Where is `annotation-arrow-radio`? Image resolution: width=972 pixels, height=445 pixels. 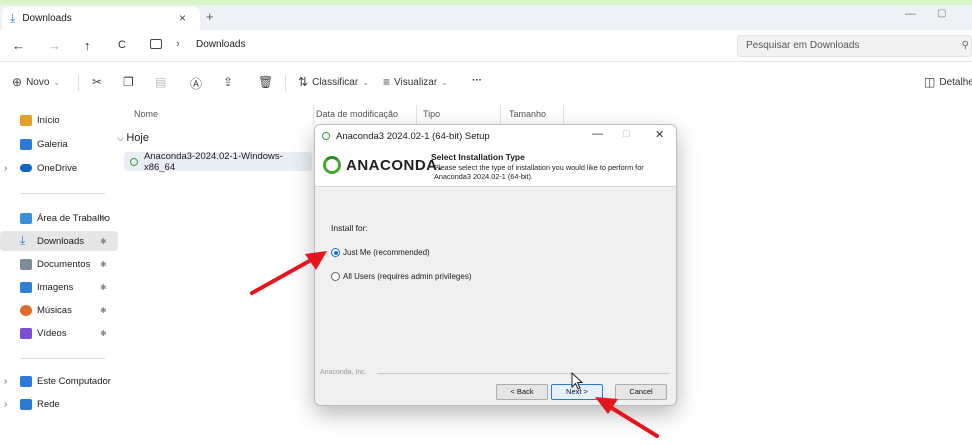 annotation-arrow-radio is located at coordinates (288, 273).